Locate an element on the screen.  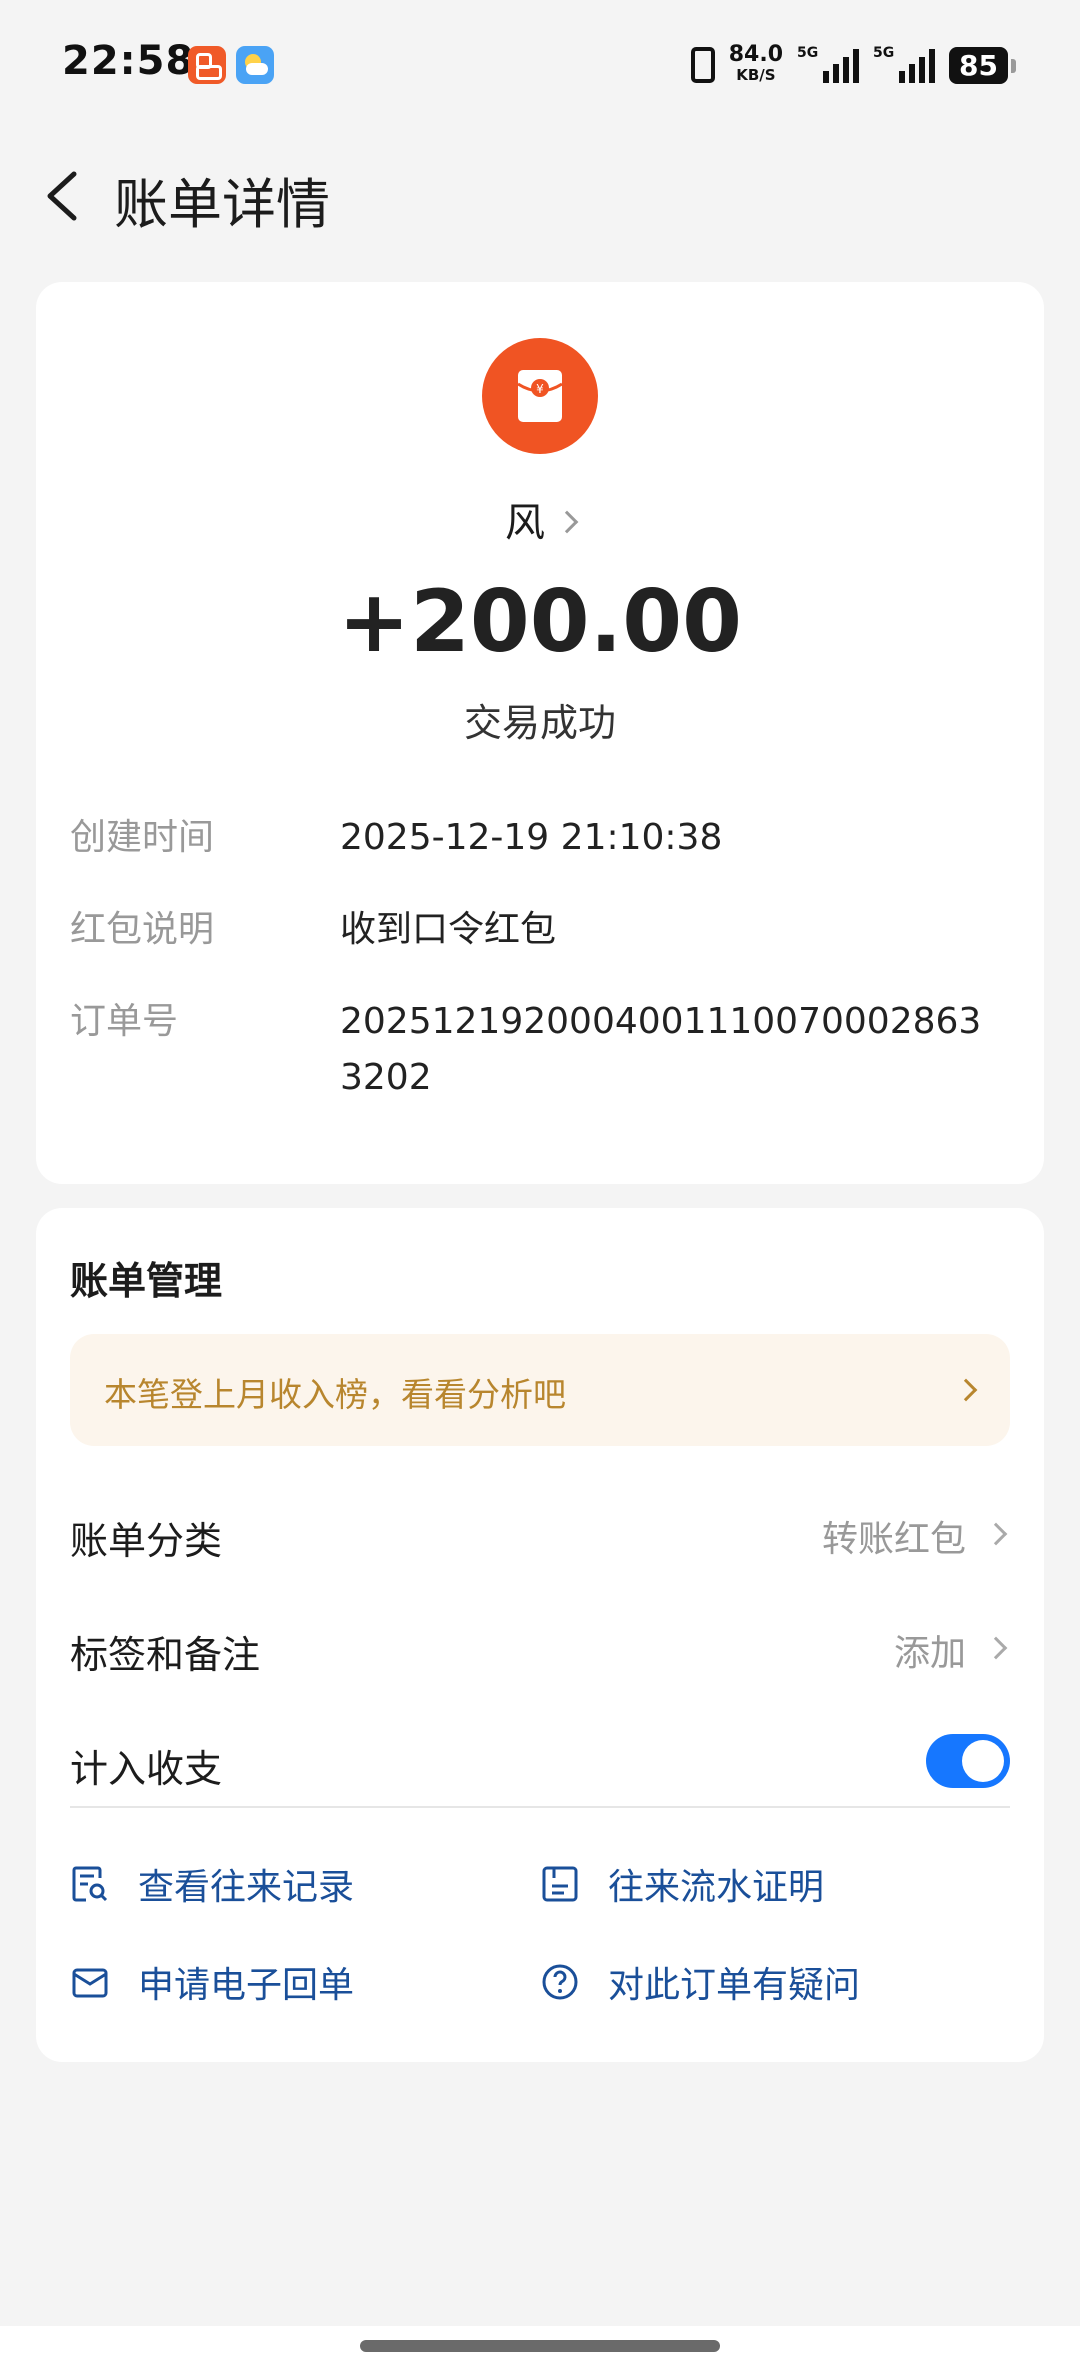
signal-icon-2: 5G is located at coordinates (904, 64).